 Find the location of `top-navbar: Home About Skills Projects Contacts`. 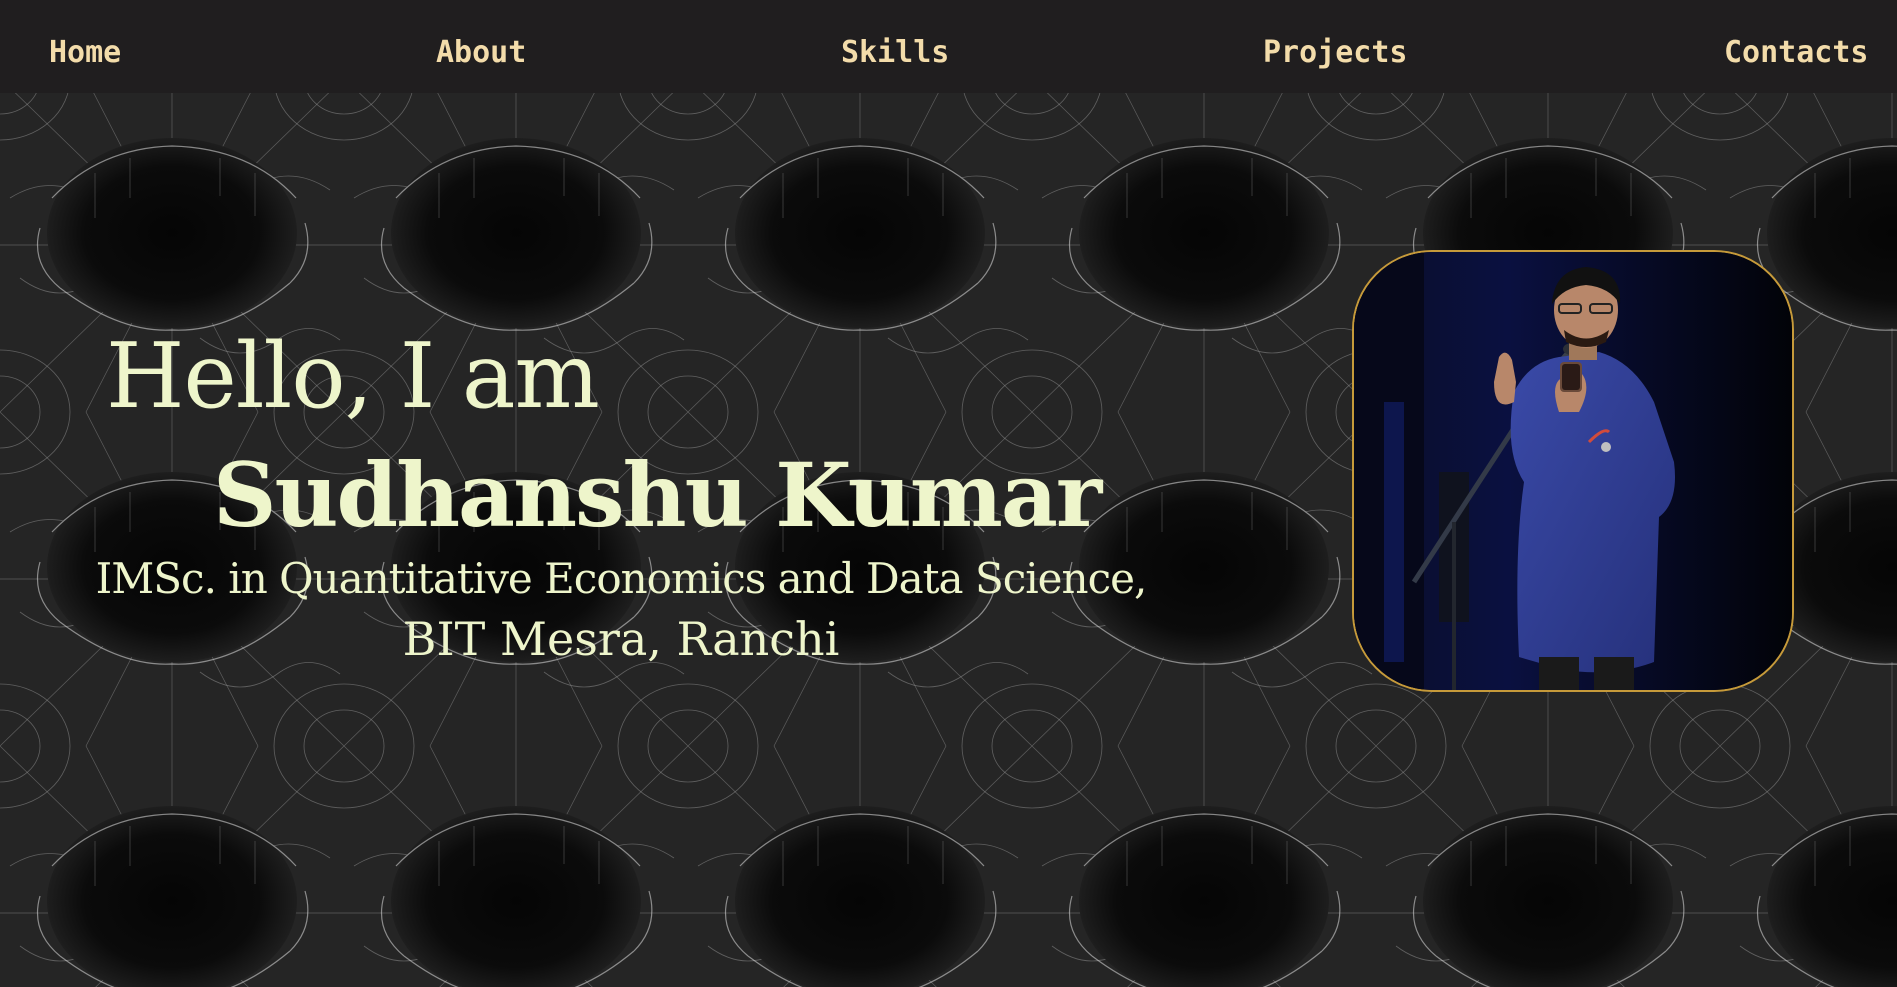

top-navbar: Home About Skills Projects Contacts is located at coordinates (948, 46).